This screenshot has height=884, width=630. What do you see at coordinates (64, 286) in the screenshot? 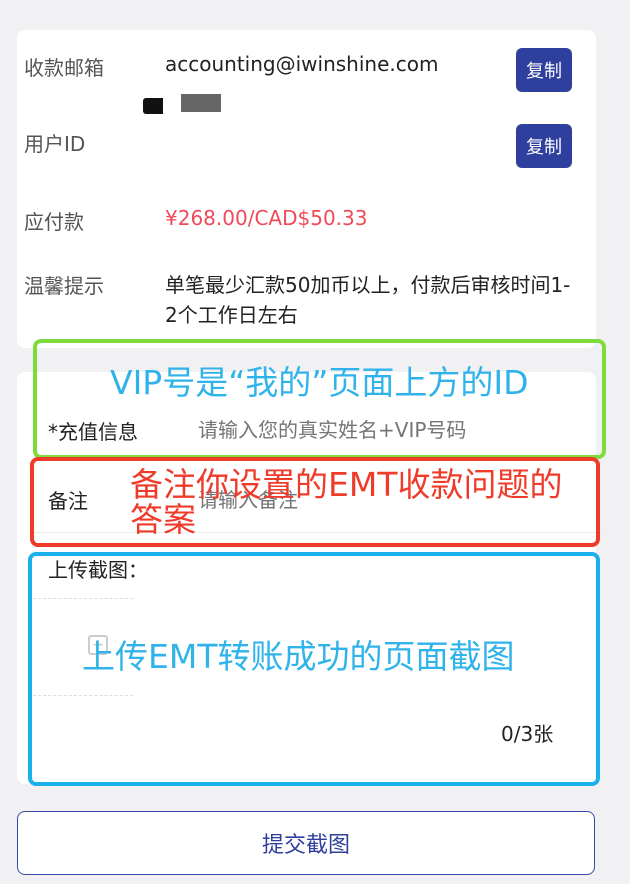
I see `tip-label: 温馨提示` at bounding box center [64, 286].